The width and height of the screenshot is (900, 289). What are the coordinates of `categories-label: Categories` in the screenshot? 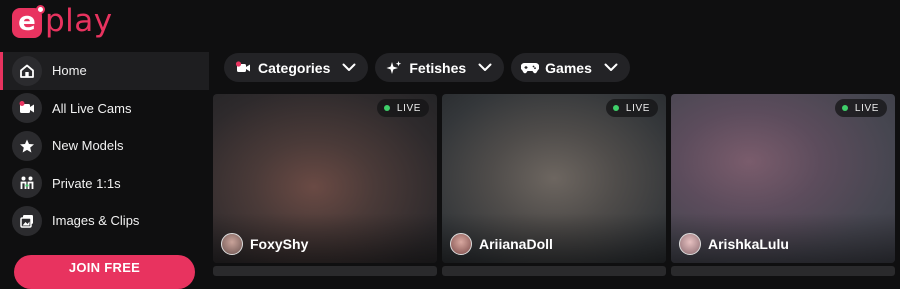 It's located at (294, 67).